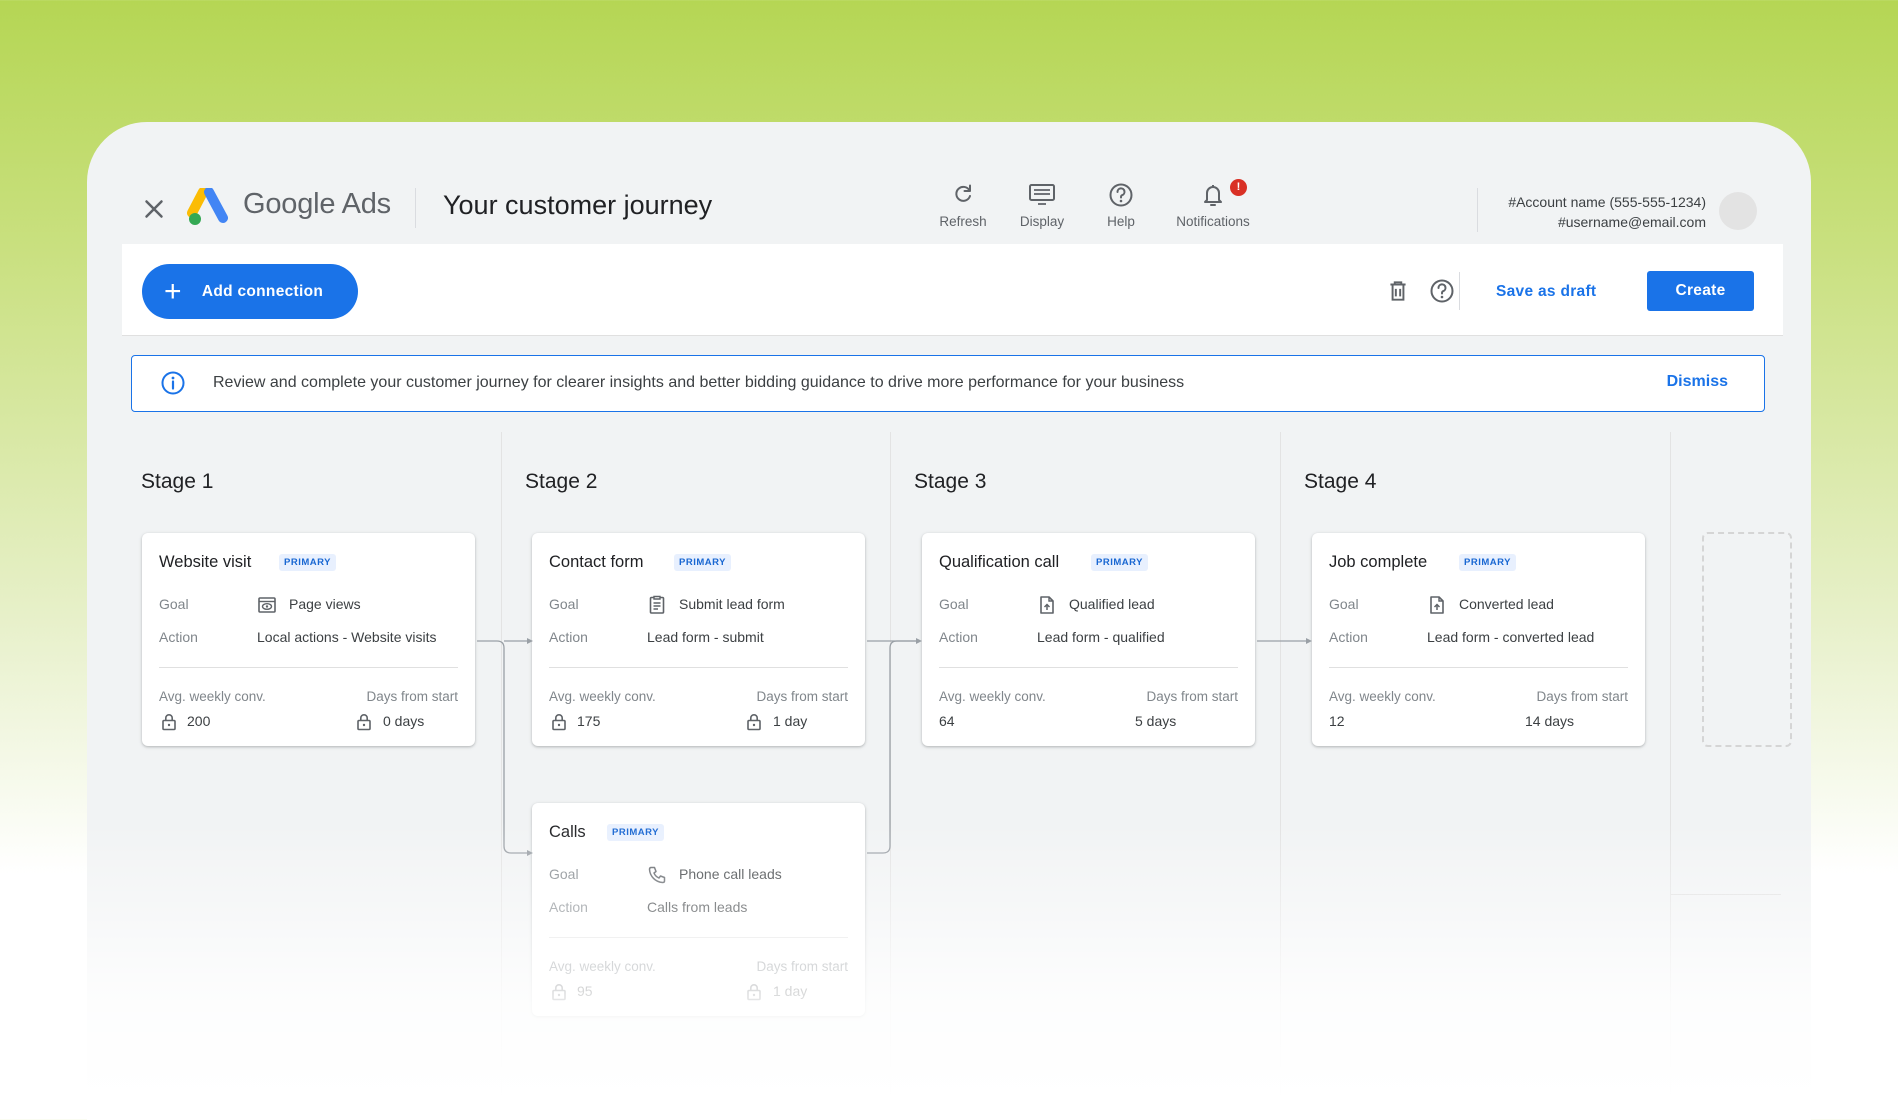 The width and height of the screenshot is (1898, 1120). What do you see at coordinates (154, 209) in the screenshot?
I see `close-icon` at bounding box center [154, 209].